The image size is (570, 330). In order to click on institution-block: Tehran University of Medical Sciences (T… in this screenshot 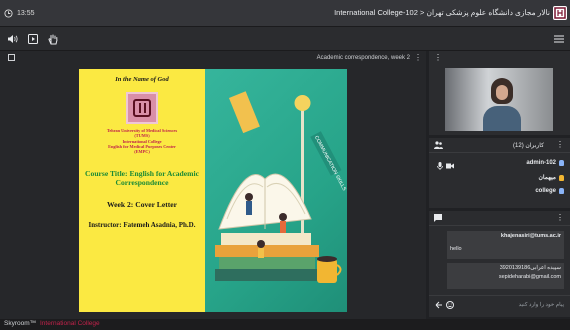, I will do `click(142, 141)`.